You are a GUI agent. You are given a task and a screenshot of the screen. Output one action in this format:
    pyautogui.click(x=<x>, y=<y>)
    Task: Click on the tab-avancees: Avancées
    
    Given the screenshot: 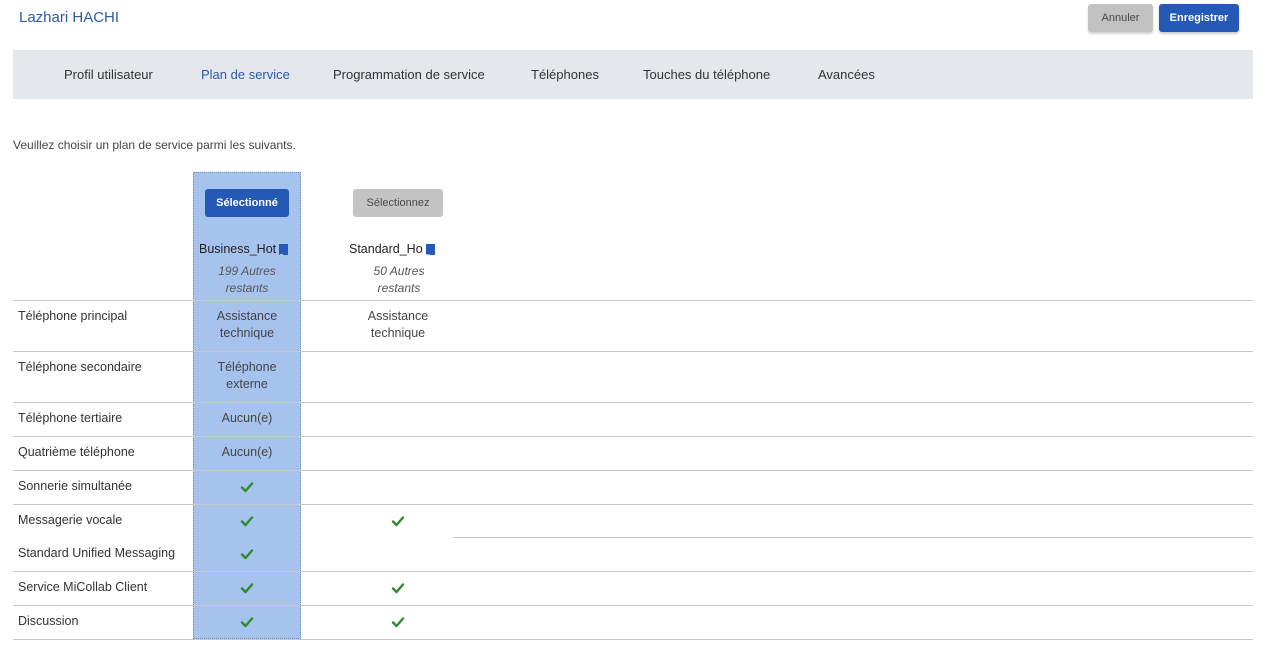 What is the action you would take?
    pyautogui.click(x=846, y=74)
    